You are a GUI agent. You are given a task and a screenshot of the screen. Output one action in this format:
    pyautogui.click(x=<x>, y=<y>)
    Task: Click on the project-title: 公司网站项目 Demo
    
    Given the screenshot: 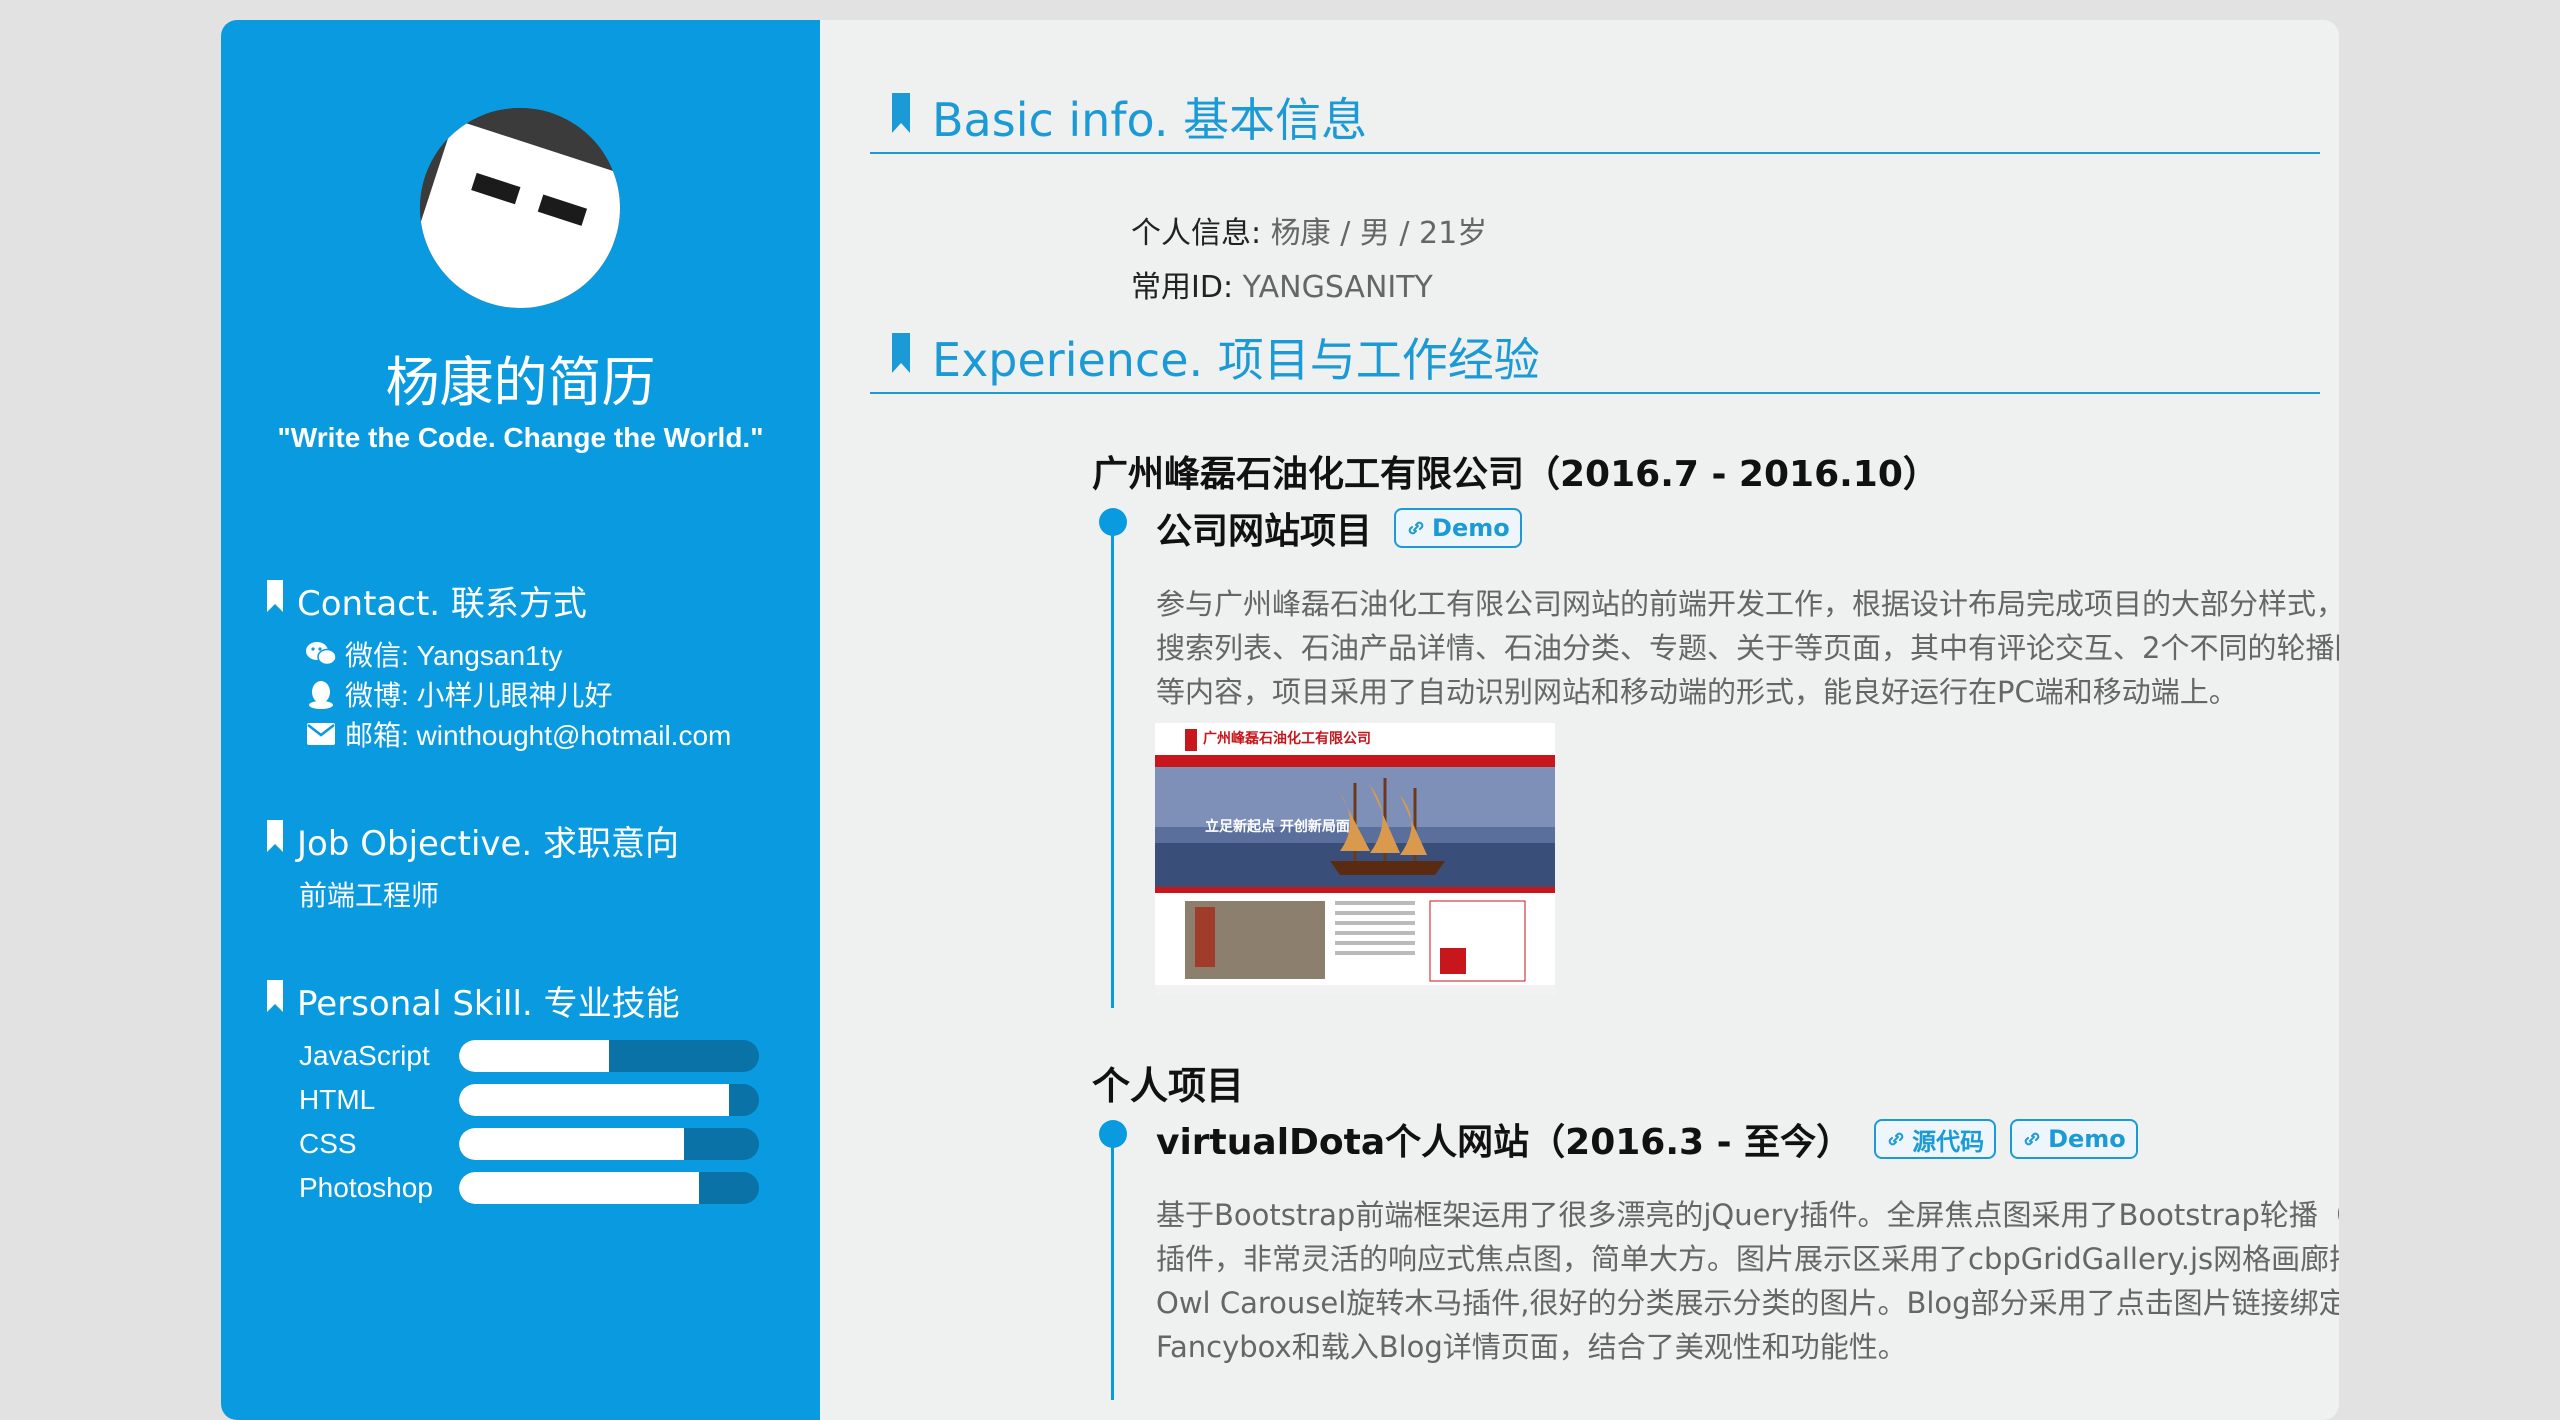 What is the action you would take?
    pyautogui.click(x=1339, y=528)
    